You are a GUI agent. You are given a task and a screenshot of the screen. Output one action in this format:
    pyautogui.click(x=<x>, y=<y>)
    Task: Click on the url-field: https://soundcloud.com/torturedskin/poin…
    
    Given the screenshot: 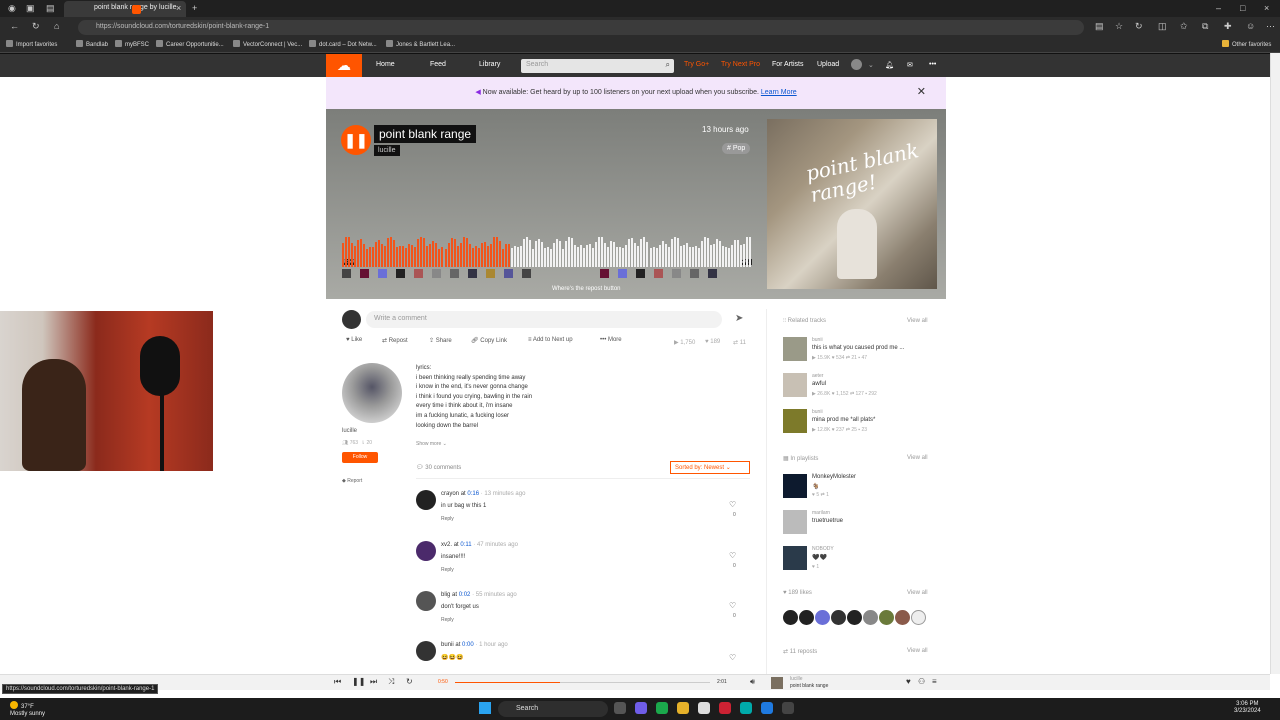 What is the action you would take?
    pyautogui.click(x=581, y=27)
    